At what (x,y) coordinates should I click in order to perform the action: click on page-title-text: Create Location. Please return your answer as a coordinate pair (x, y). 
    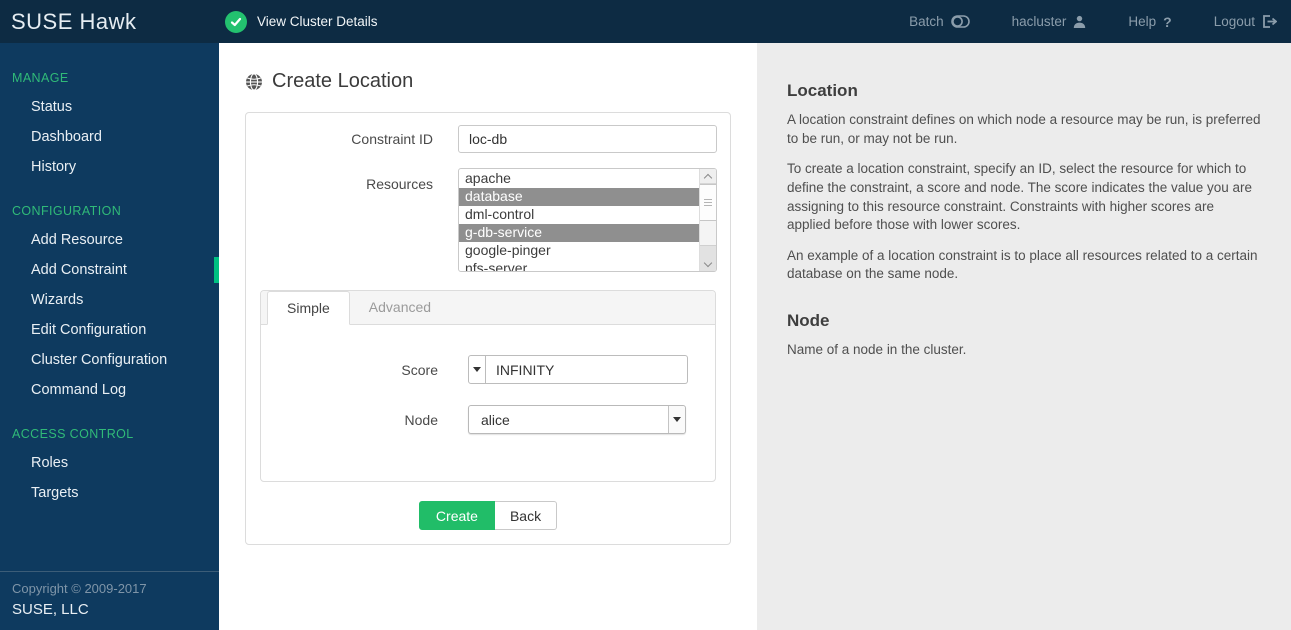
    Looking at the image, I should click on (343, 81).